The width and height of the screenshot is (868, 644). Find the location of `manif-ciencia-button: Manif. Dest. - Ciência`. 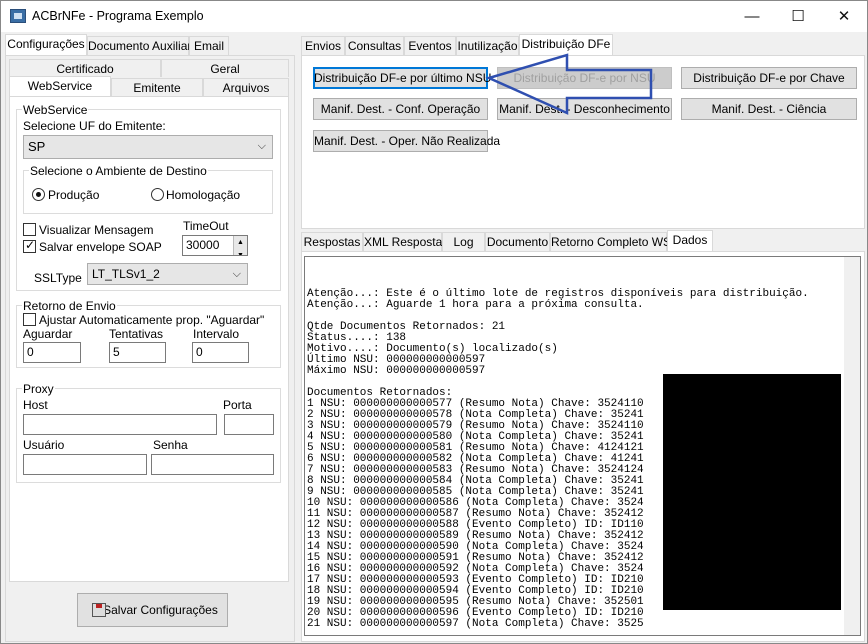

manif-ciencia-button: Manif. Dest. - Ciência is located at coordinates (769, 109).